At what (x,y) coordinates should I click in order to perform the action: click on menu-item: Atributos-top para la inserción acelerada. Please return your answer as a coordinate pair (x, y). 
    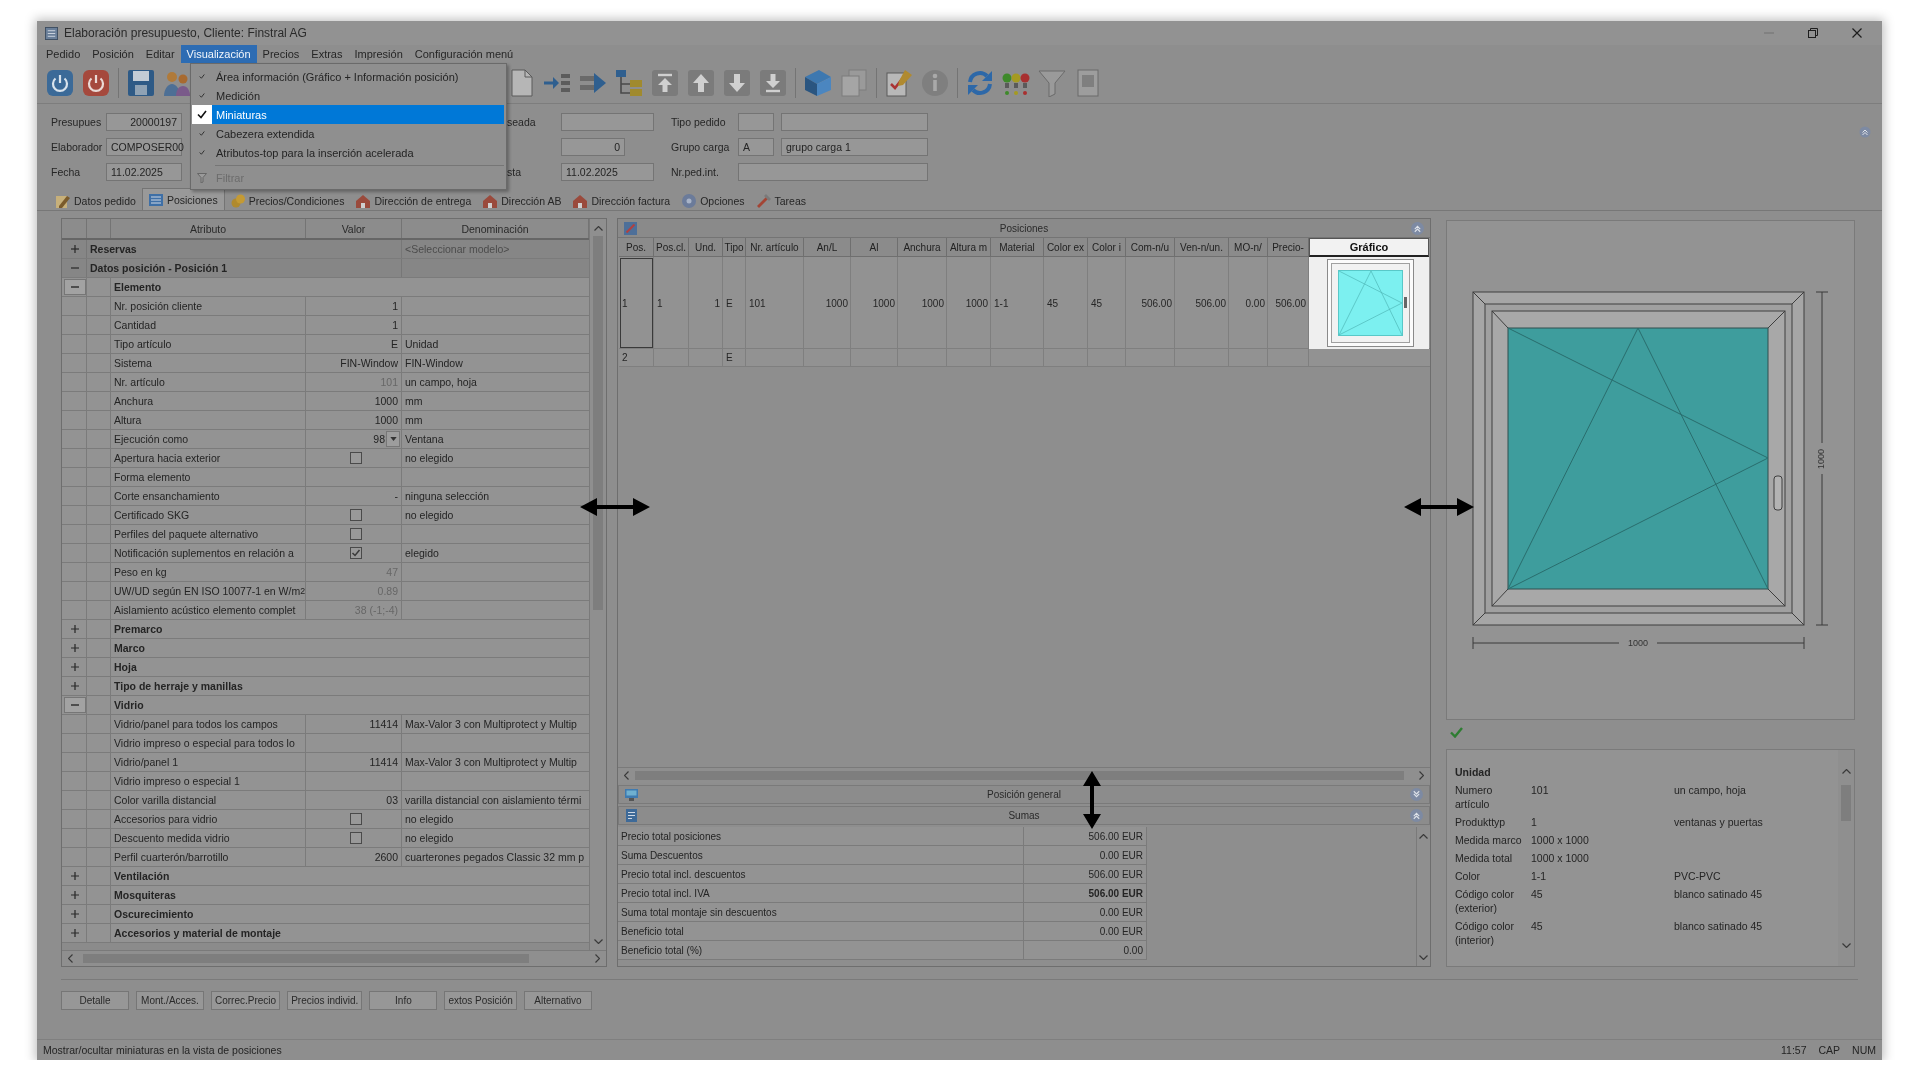
    Looking at the image, I should click on (358, 152).